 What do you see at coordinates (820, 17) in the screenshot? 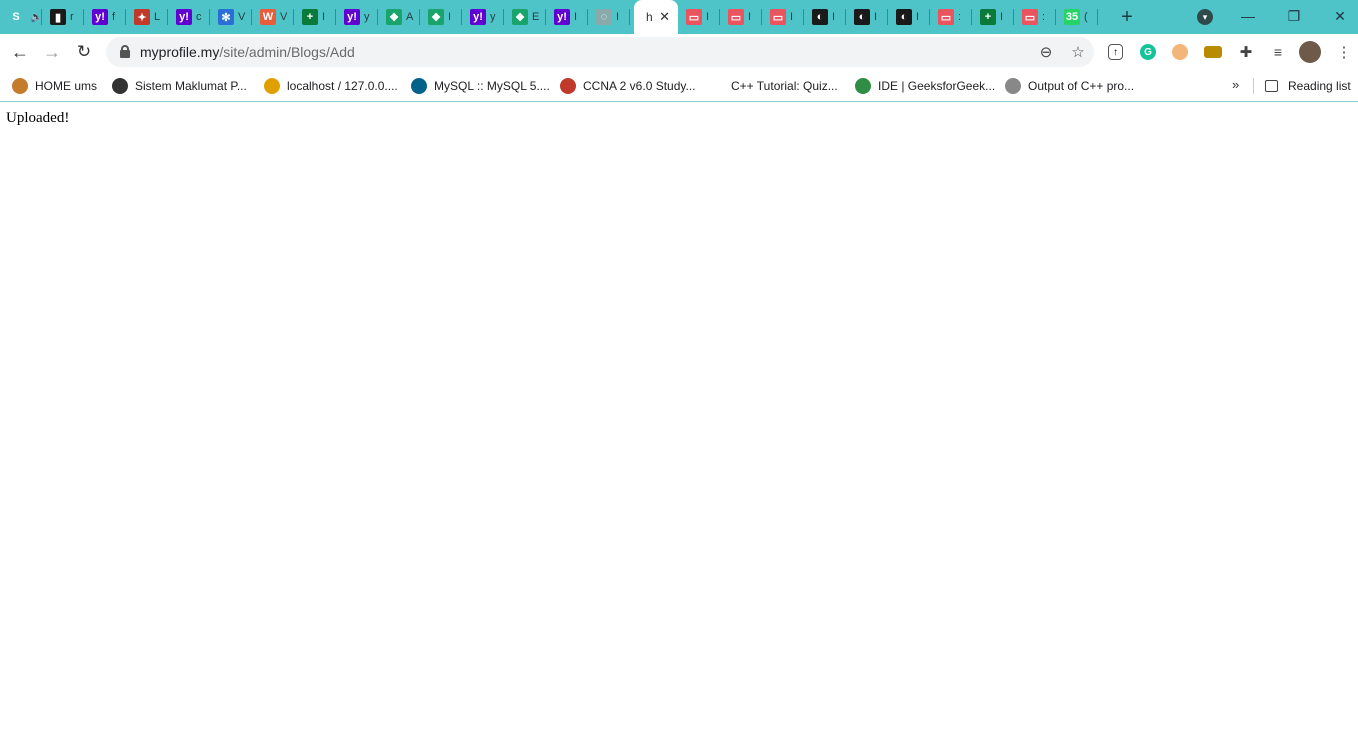
I see `globe-icon: ◐` at bounding box center [820, 17].